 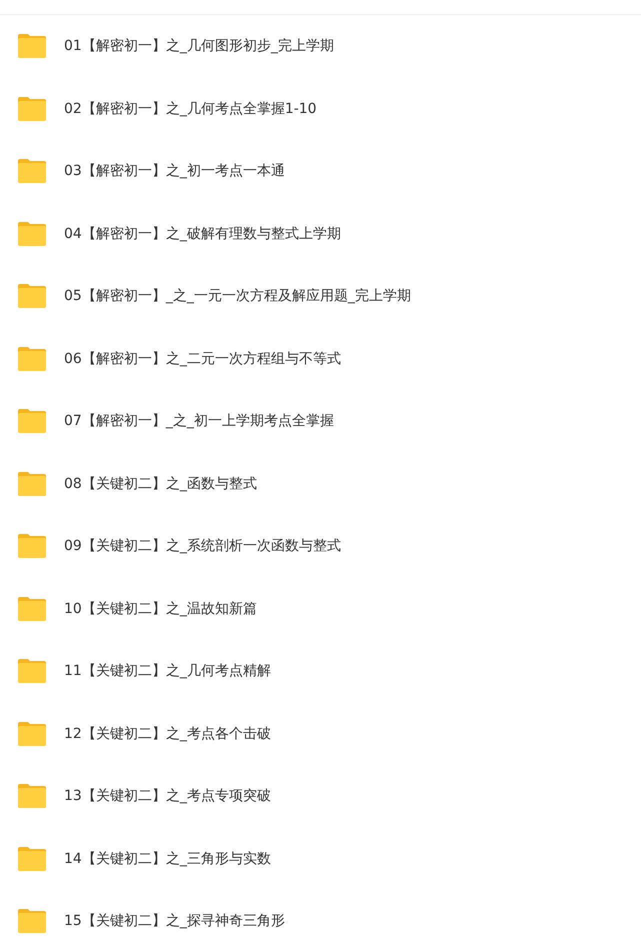 What do you see at coordinates (174, 921) in the screenshot?
I see `folder-name: 15【关键初二】之_探寻神奇三角形` at bounding box center [174, 921].